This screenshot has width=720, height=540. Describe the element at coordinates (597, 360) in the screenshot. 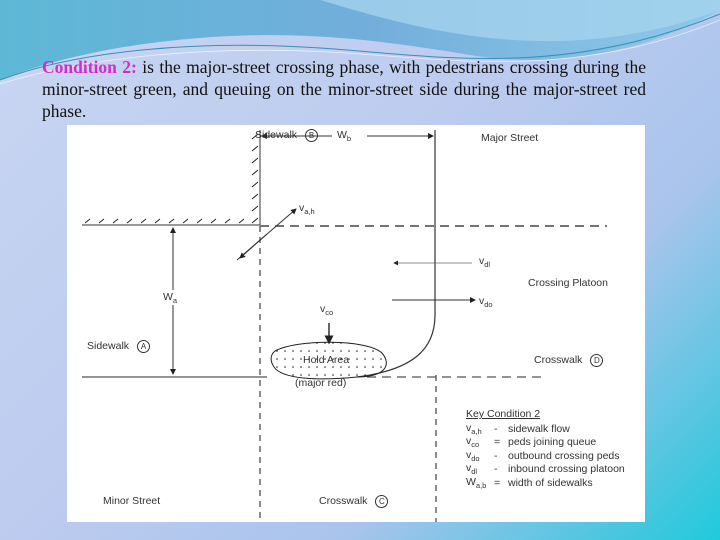

I see `marker-d: D` at that location.